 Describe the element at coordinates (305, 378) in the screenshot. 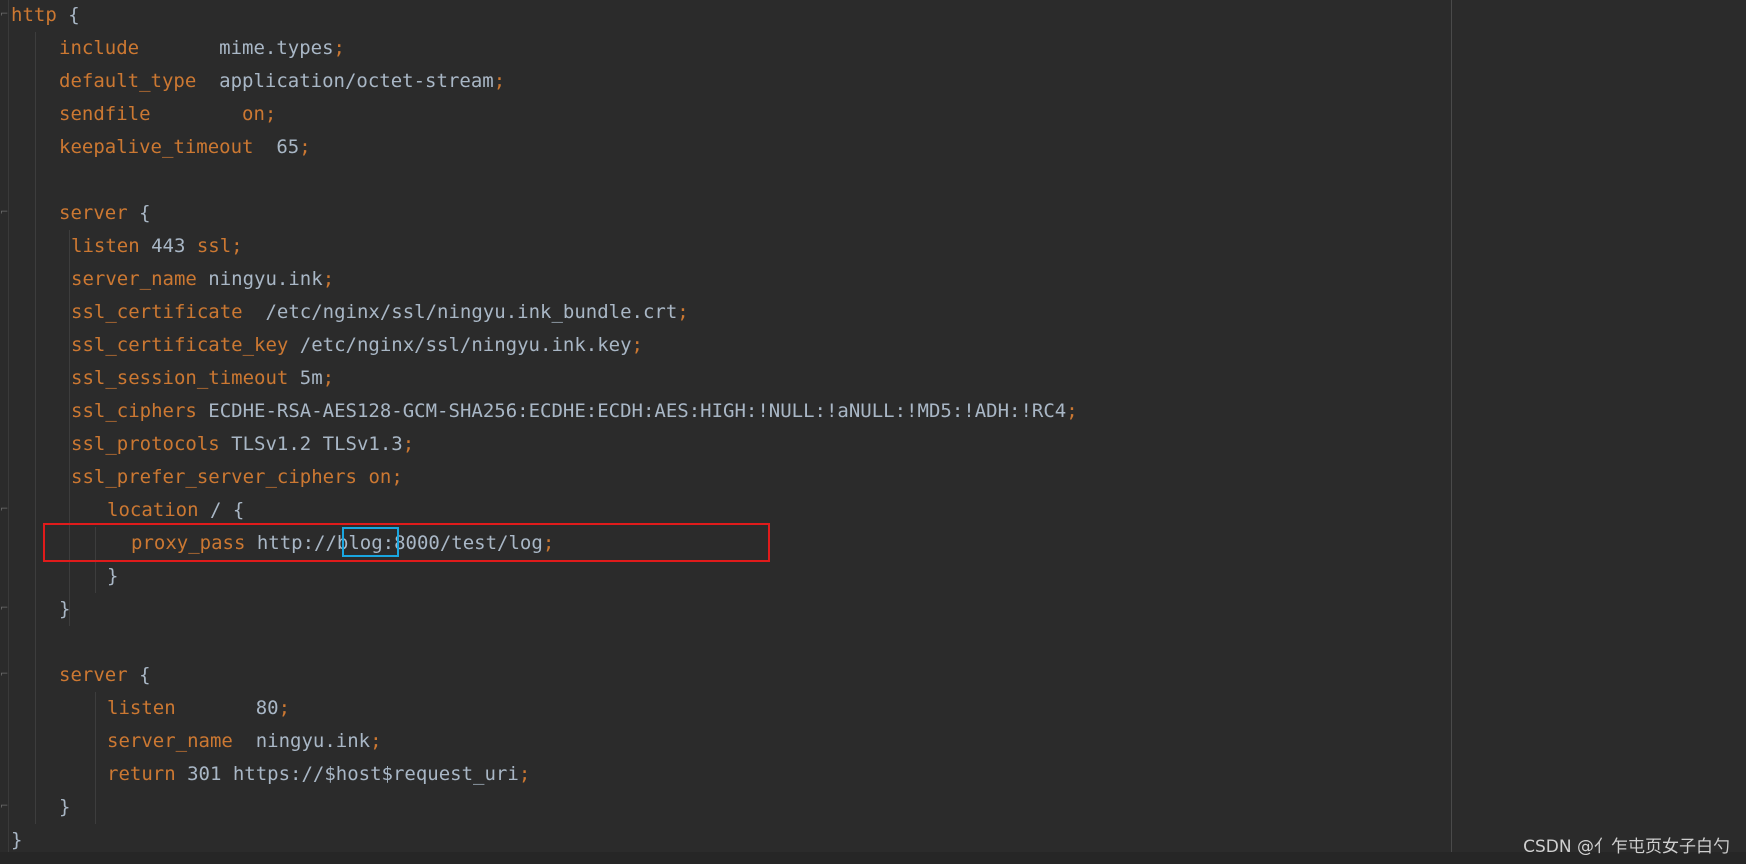

I see `code-text: 5m` at that location.